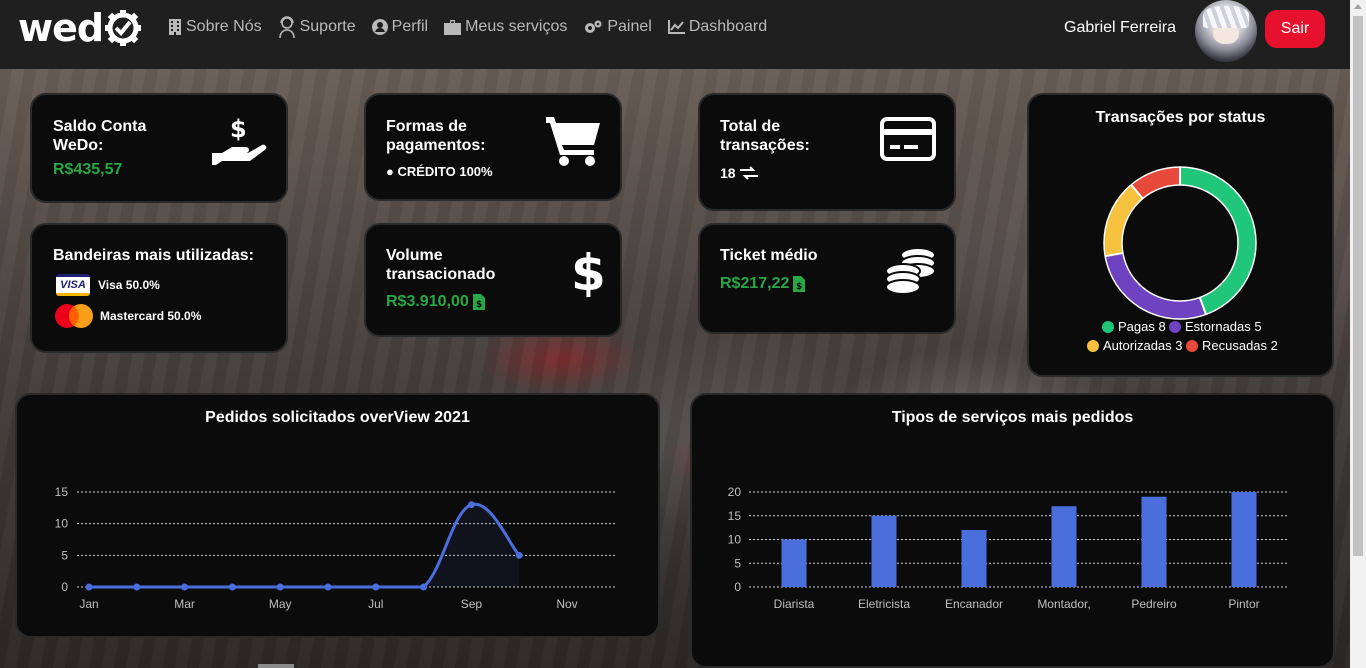  Describe the element at coordinates (280, 604) in the screenshot. I see `x-tick-label: May` at that location.